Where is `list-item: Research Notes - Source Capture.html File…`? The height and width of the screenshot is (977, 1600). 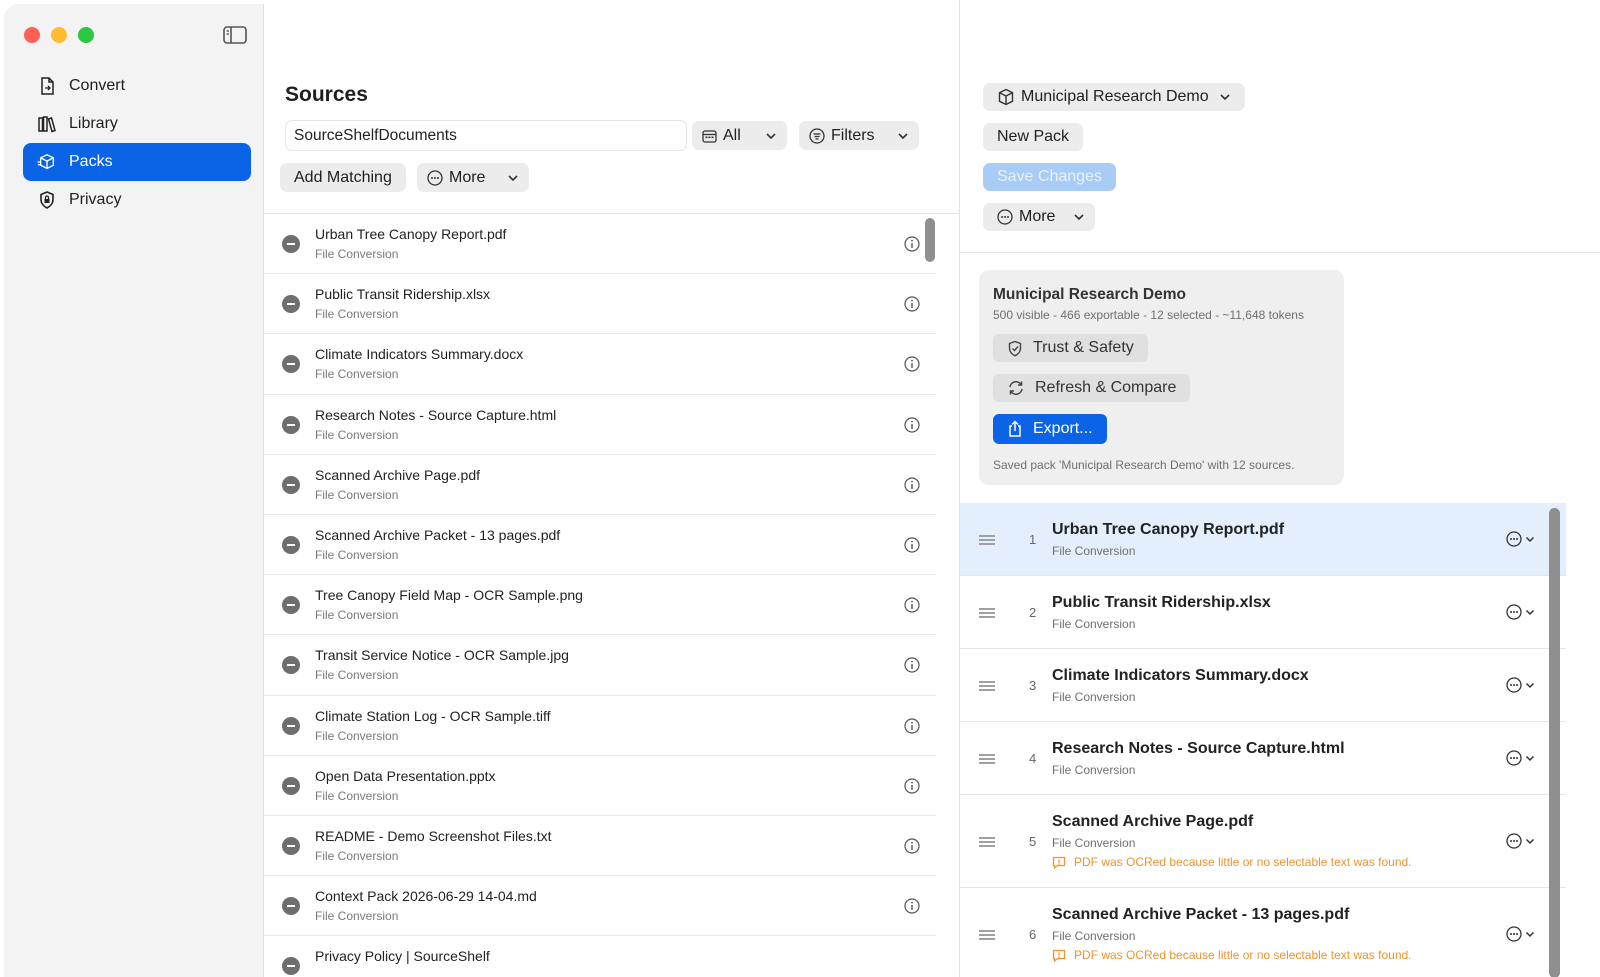
list-item: Research Notes - Source Capture.html File… is located at coordinates (600, 425).